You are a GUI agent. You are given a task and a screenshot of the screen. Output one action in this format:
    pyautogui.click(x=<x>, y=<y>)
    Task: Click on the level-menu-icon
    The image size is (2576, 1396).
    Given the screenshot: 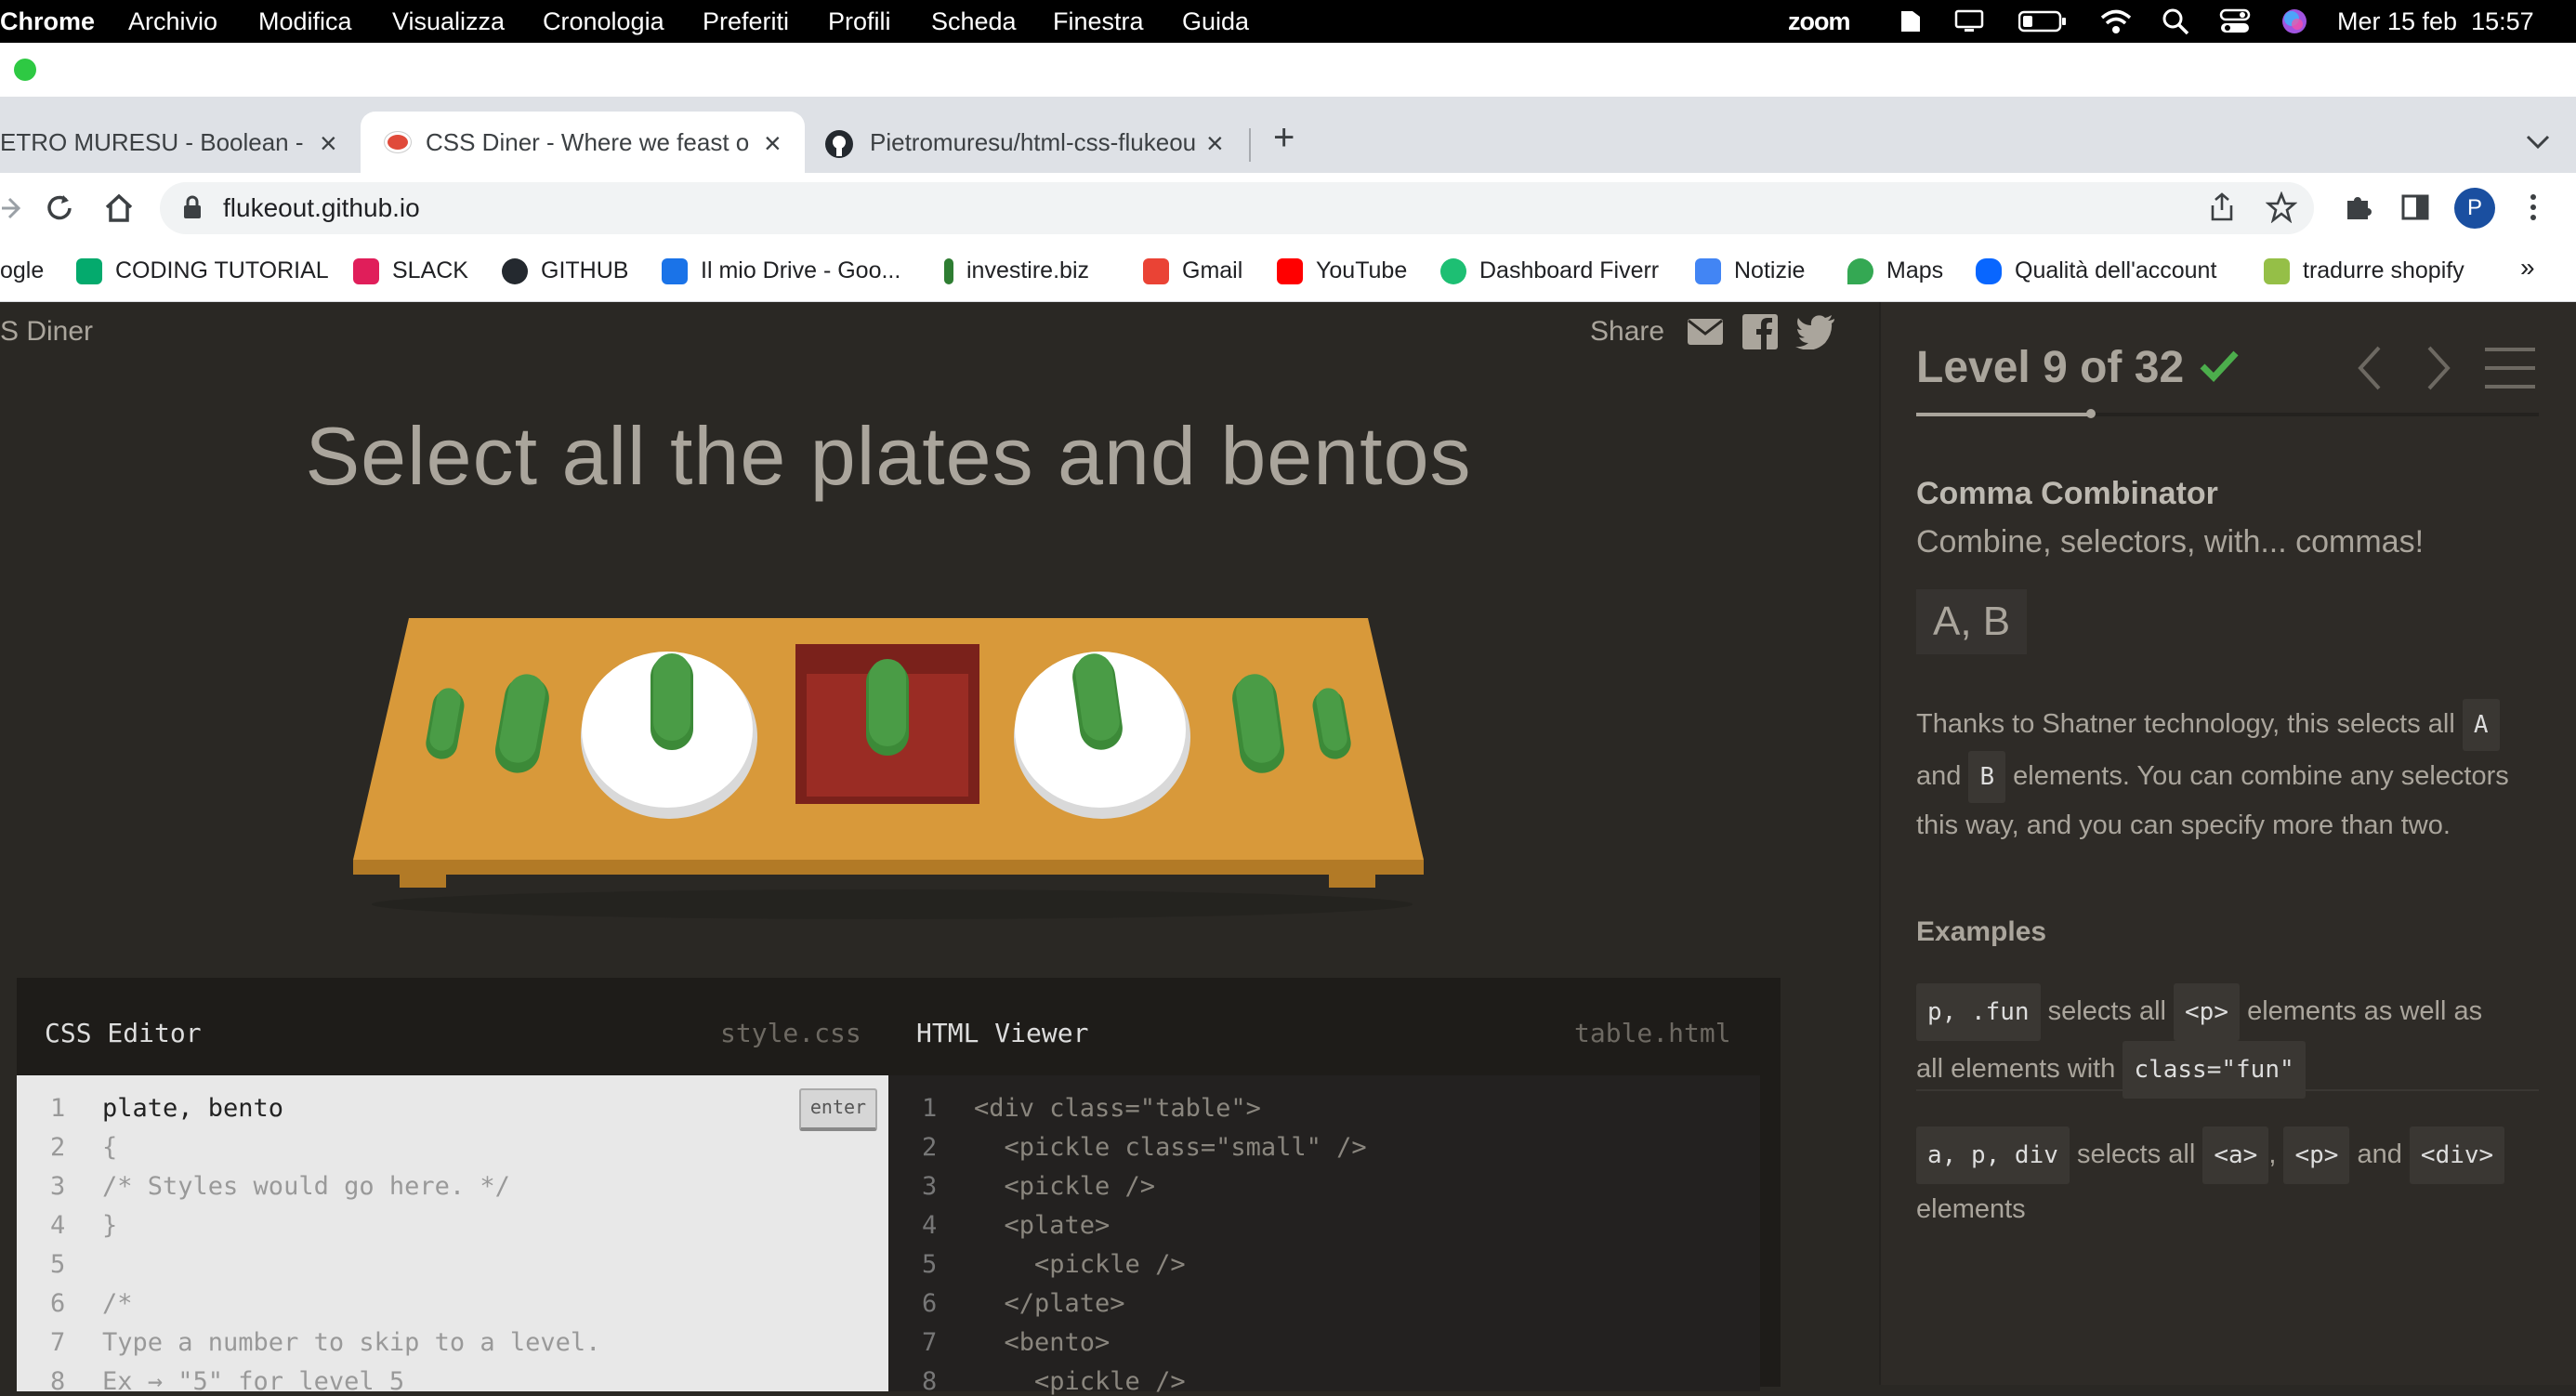 What is the action you would take?
    pyautogui.click(x=2510, y=368)
    